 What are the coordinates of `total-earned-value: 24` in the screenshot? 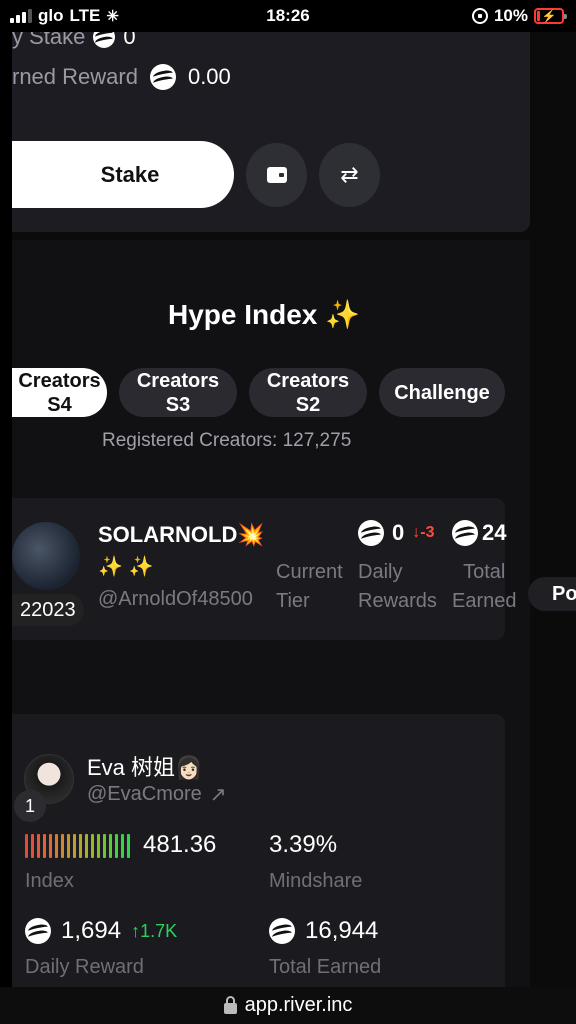 It's located at (479, 533).